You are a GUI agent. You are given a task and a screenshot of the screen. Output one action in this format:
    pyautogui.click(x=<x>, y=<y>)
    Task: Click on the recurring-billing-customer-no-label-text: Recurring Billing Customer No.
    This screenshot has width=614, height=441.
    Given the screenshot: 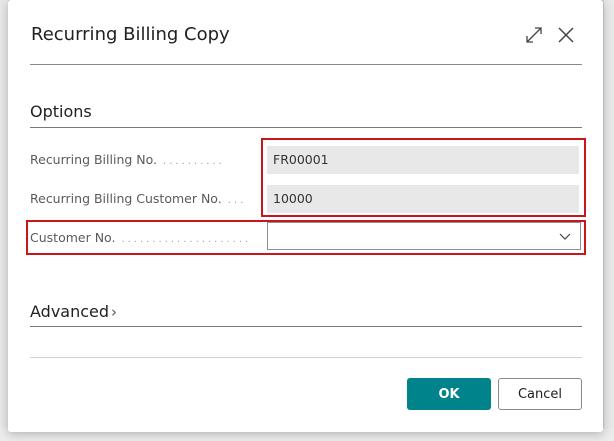 What is the action you would take?
    pyautogui.click(x=126, y=198)
    